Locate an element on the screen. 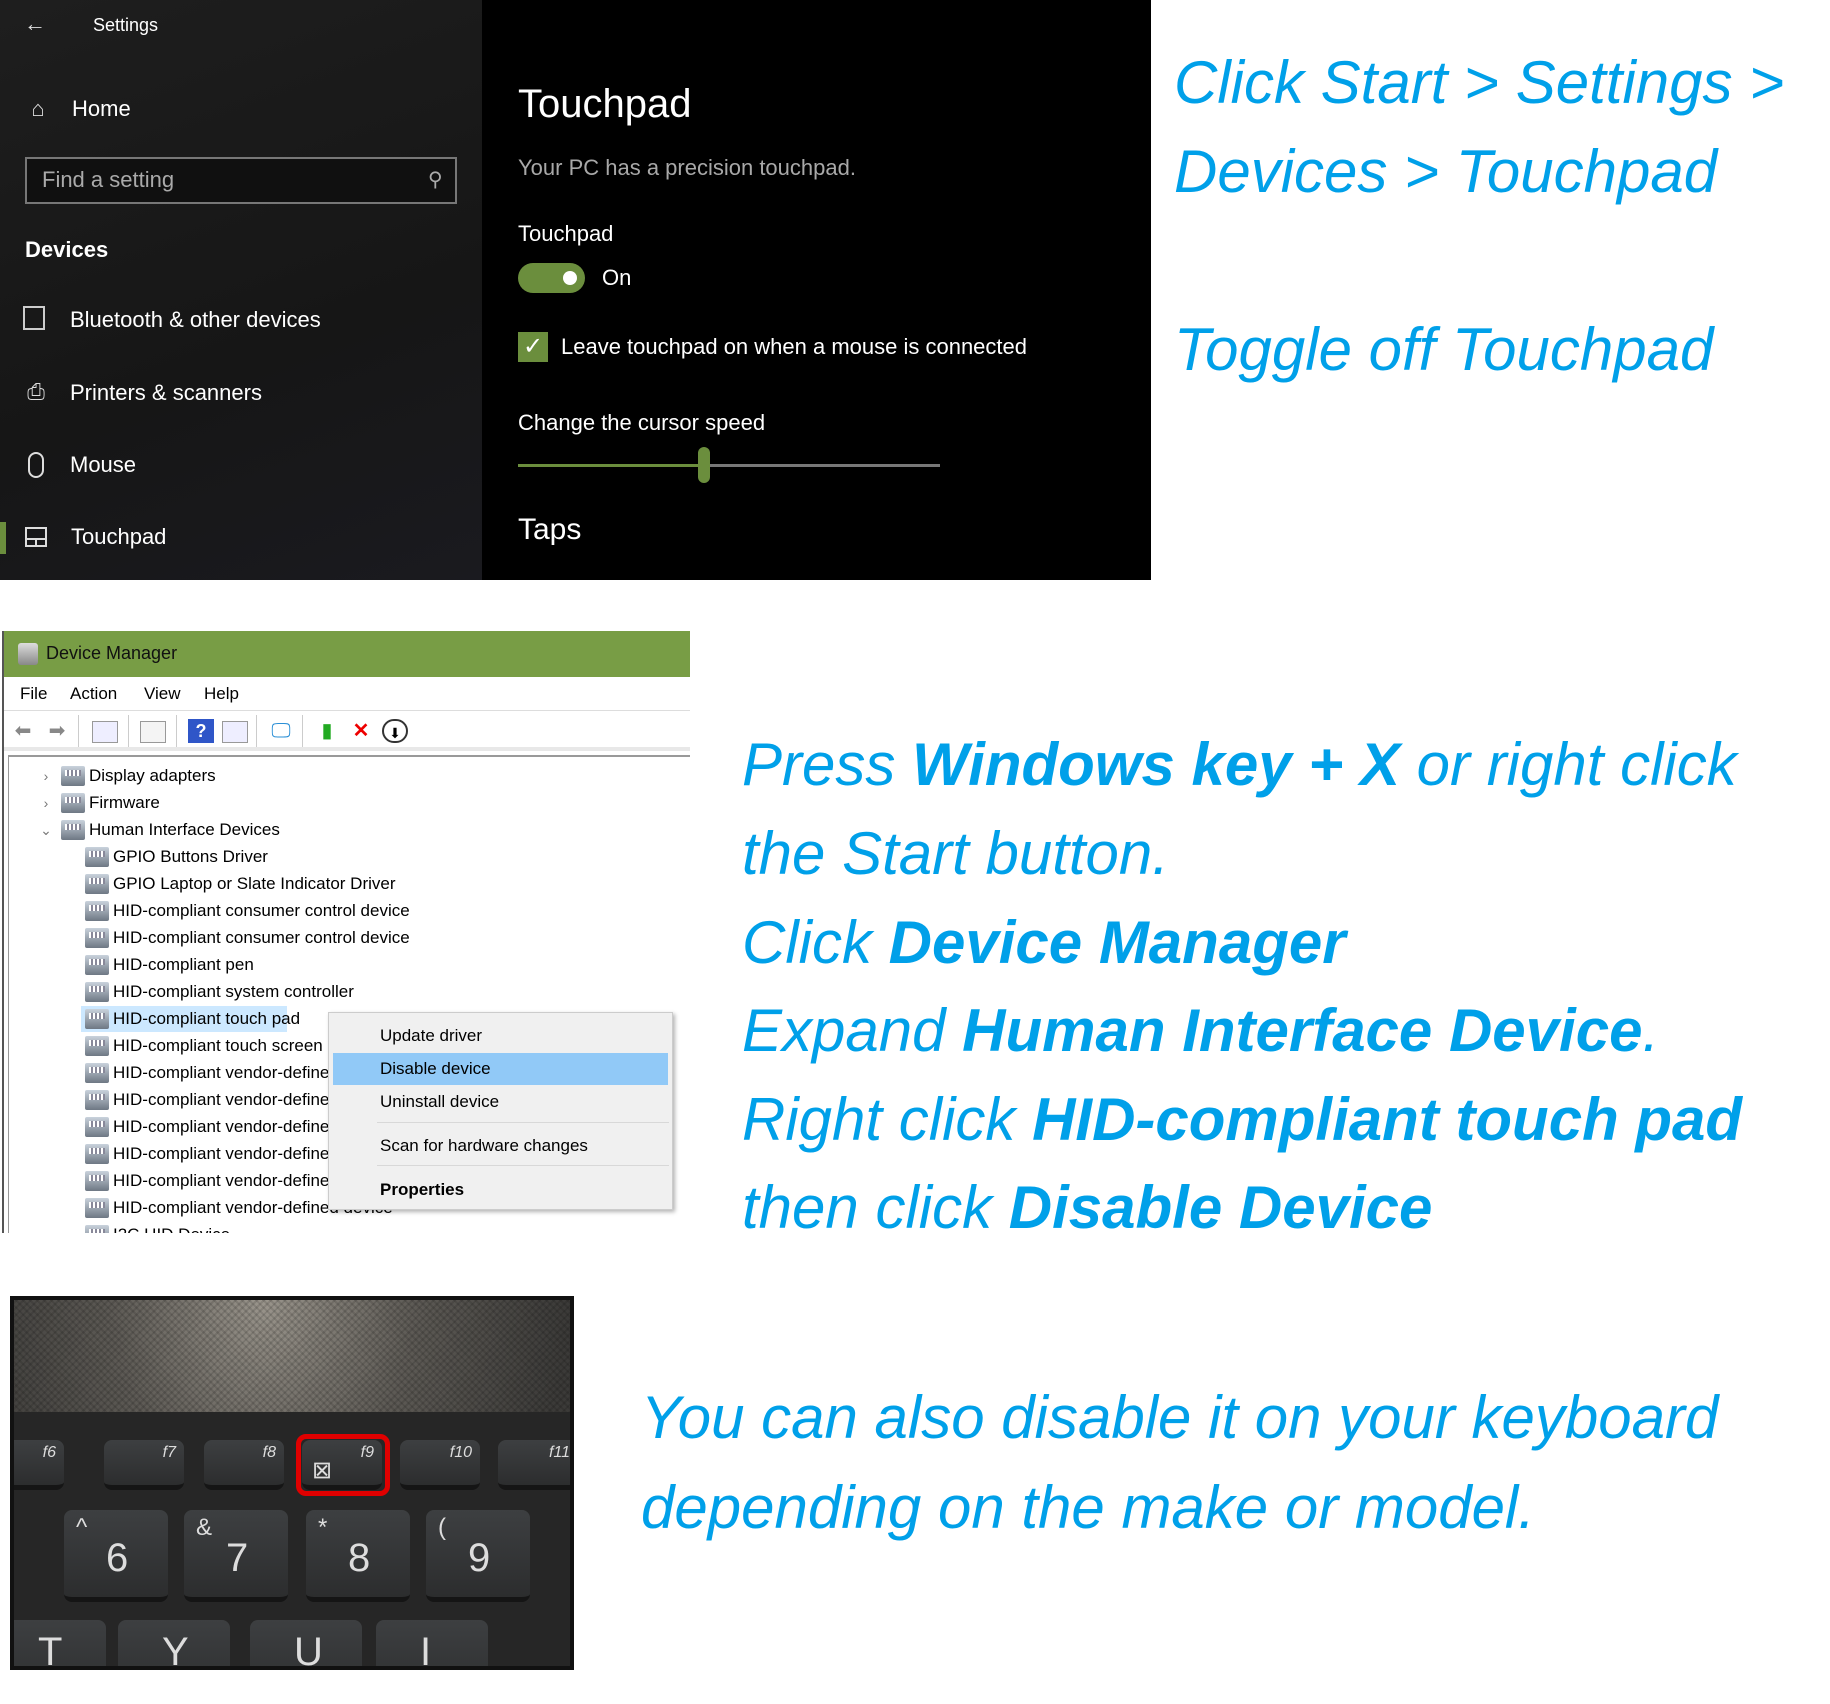  key-main-label: 9 is located at coordinates (479, 1558).